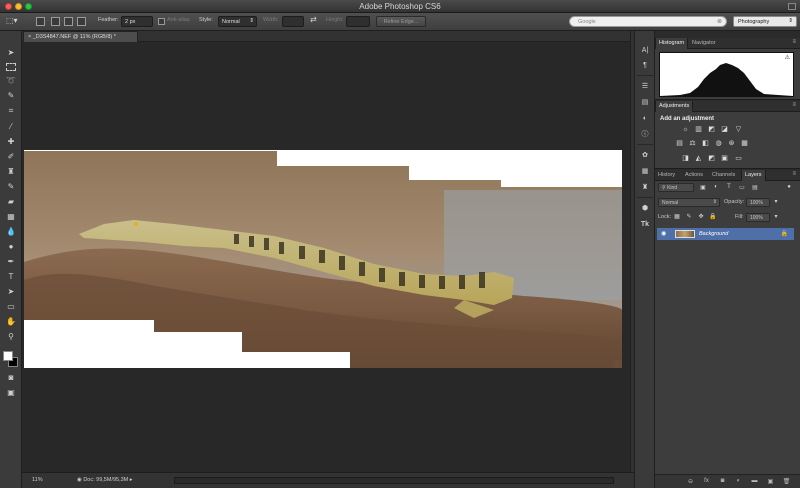  Describe the element at coordinates (645, 171) in the screenshot. I see `brush-panel-icon: ▦` at that location.